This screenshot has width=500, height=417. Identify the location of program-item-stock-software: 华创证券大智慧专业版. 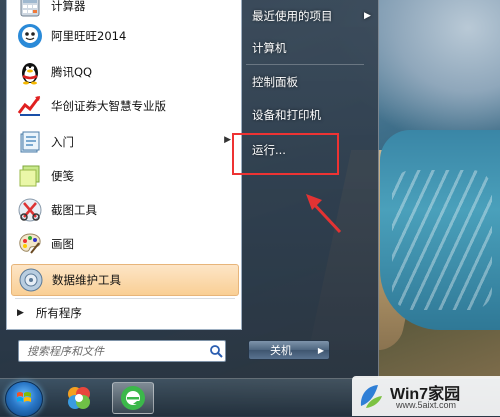
(125, 106).